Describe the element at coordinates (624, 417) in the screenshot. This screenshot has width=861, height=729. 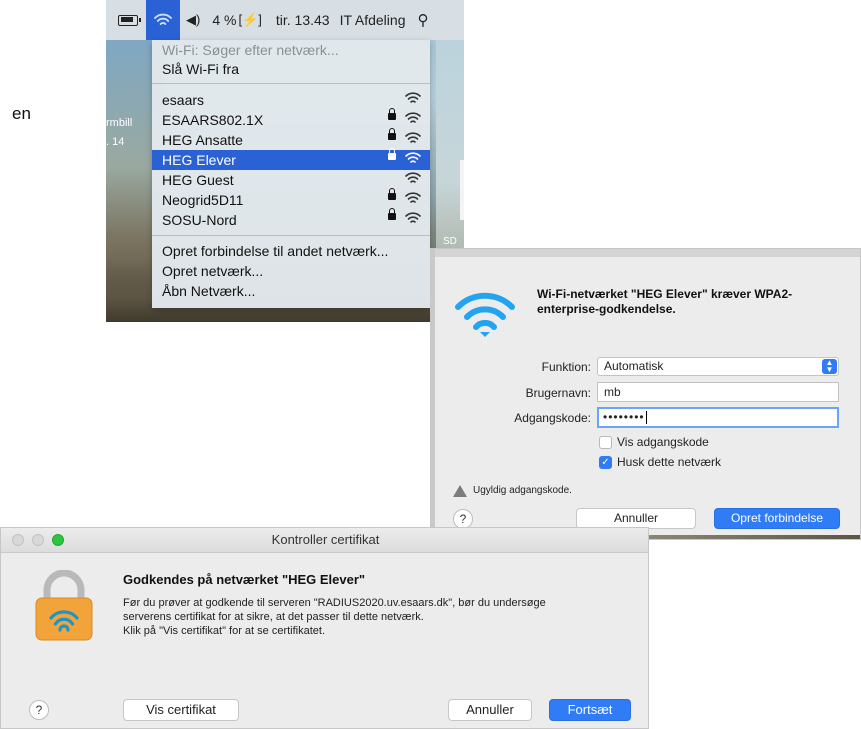
I see `password-value: ••••••••` at that location.